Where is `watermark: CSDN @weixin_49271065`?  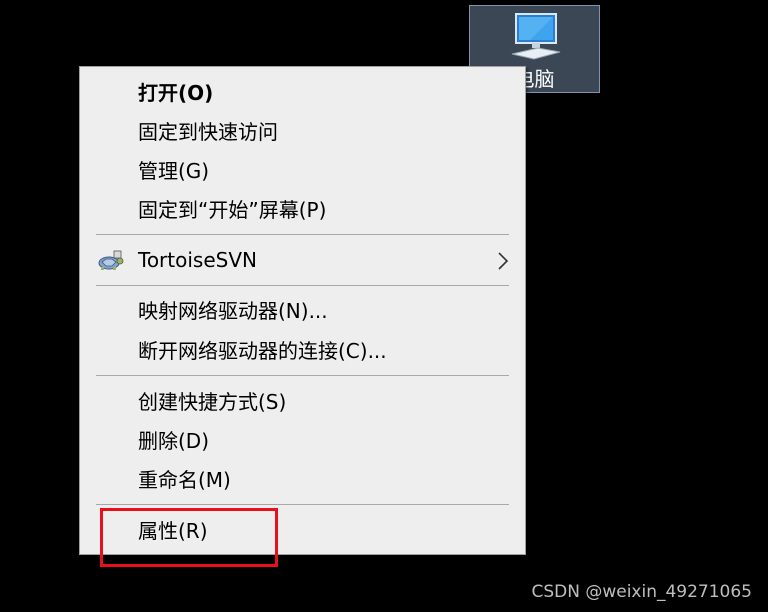
watermark: CSDN @weixin_49271065 is located at coordinates (641, 592).